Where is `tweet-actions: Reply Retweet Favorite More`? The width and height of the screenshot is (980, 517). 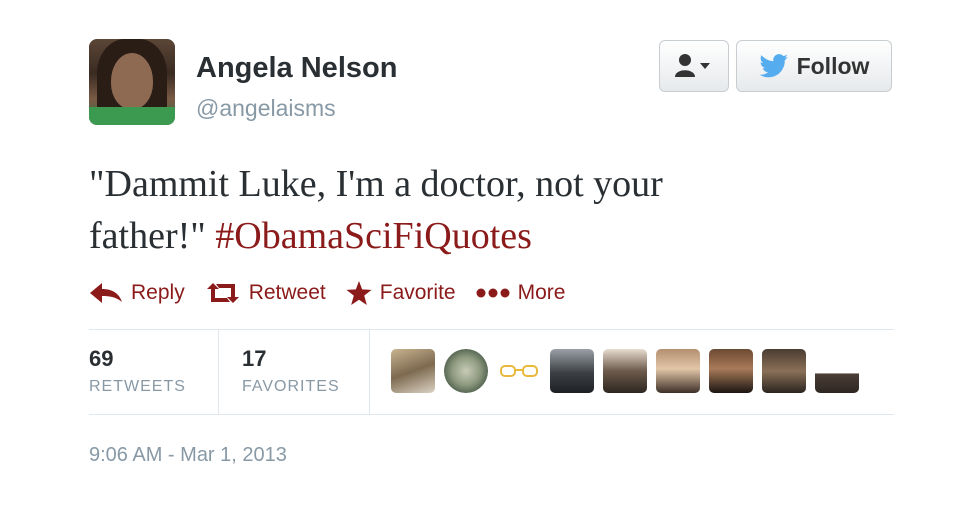
tweet-actions: Reply Retweet Favorite More is located at coordinates (337, 293).